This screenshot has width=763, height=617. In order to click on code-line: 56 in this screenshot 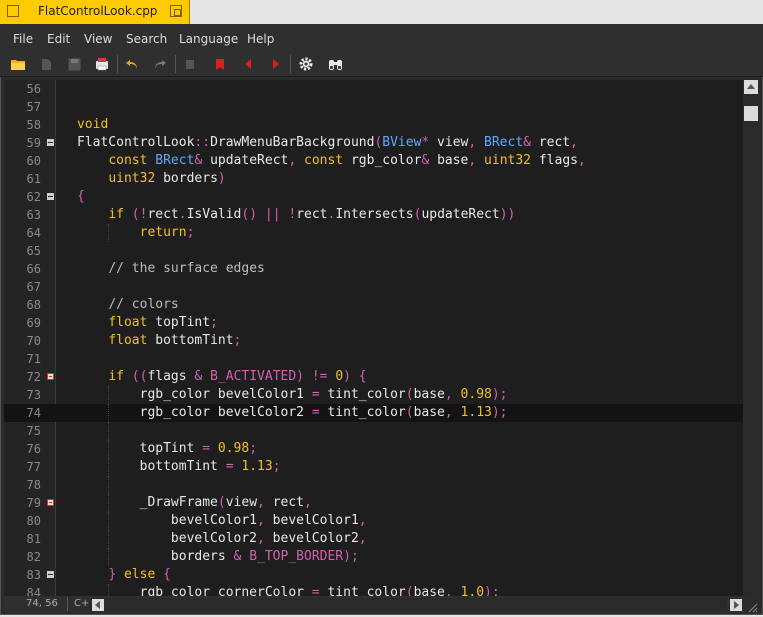, I will do `click(373, 89)`.